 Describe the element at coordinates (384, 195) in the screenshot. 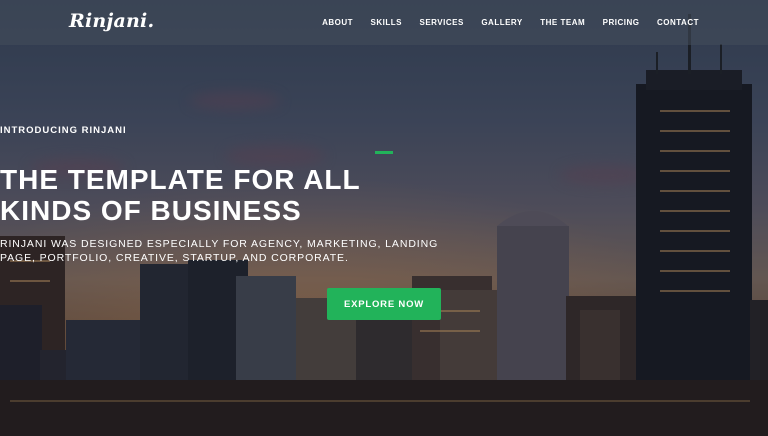

I see `hero-headline: THE TEMPLATE FOR ALL KINDS OF BUSINESS` at that location.